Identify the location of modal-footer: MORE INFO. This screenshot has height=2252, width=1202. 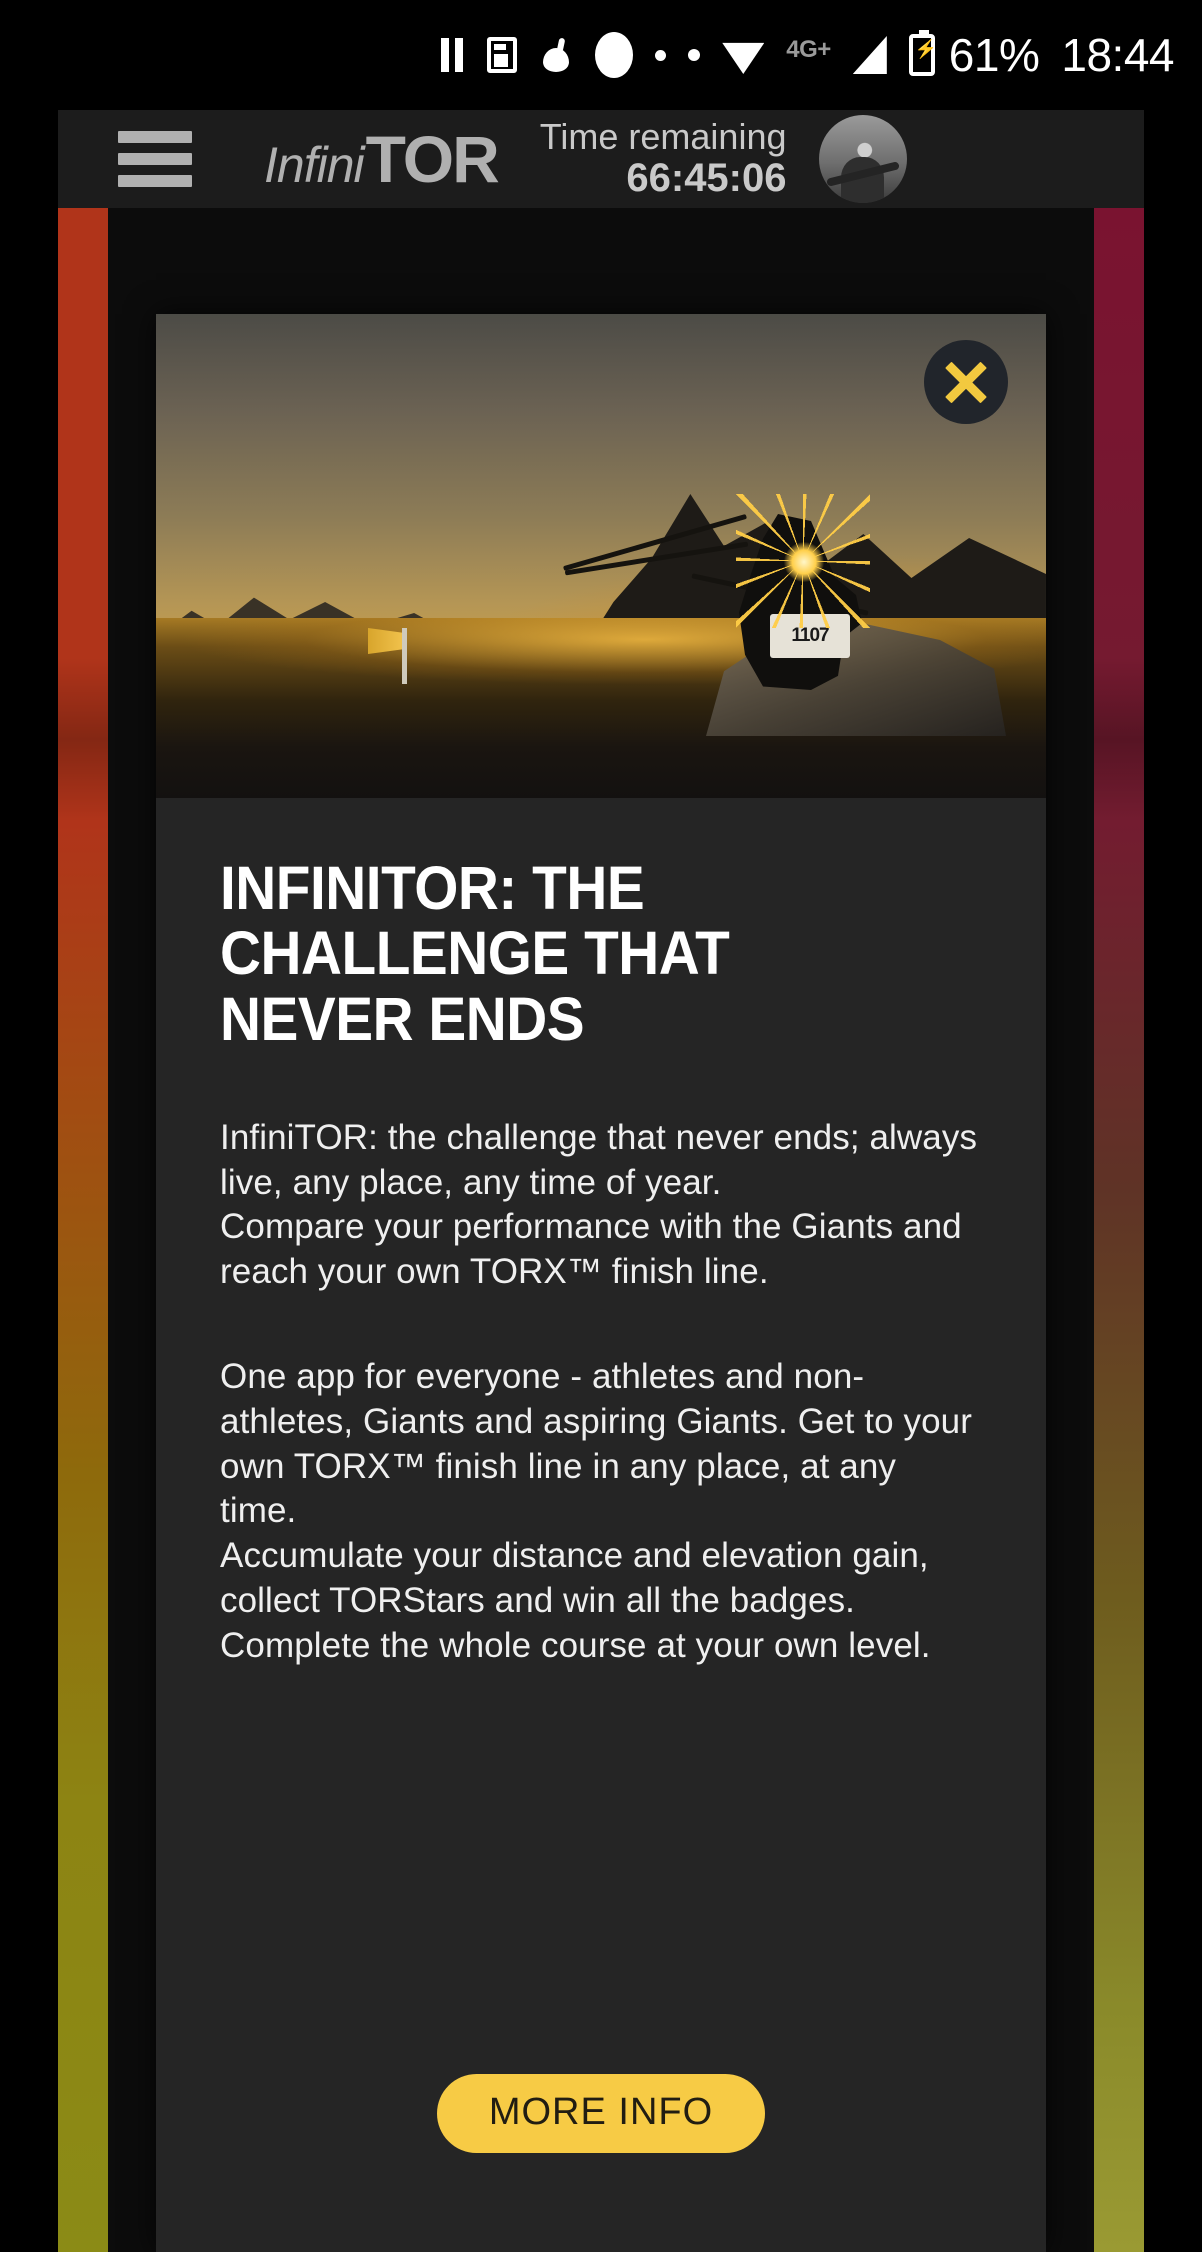
(601, 2152).